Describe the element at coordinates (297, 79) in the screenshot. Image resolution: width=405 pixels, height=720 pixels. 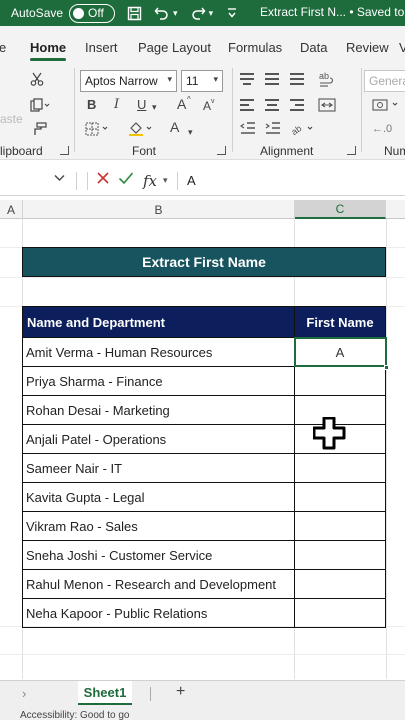
I see `align-bottom-icon` at that location.